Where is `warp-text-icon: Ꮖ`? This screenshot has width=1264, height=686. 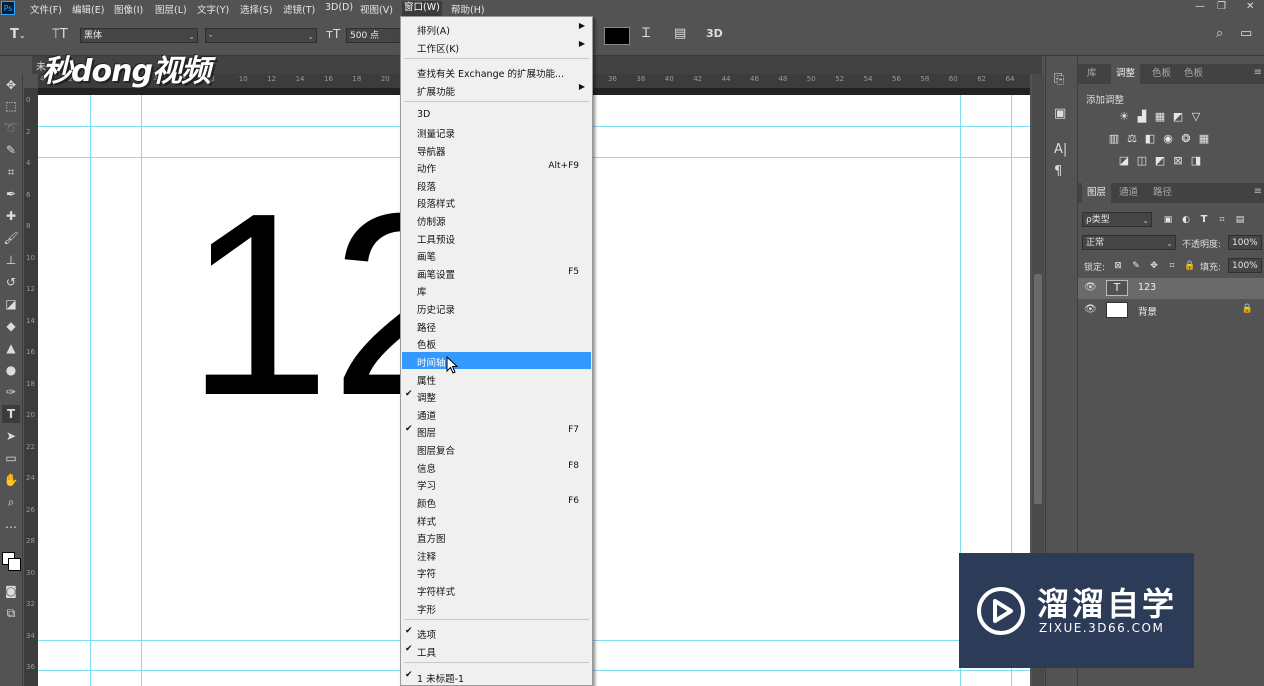 warp-text-icon: Ꮖ is located at coordinates (646, 33).